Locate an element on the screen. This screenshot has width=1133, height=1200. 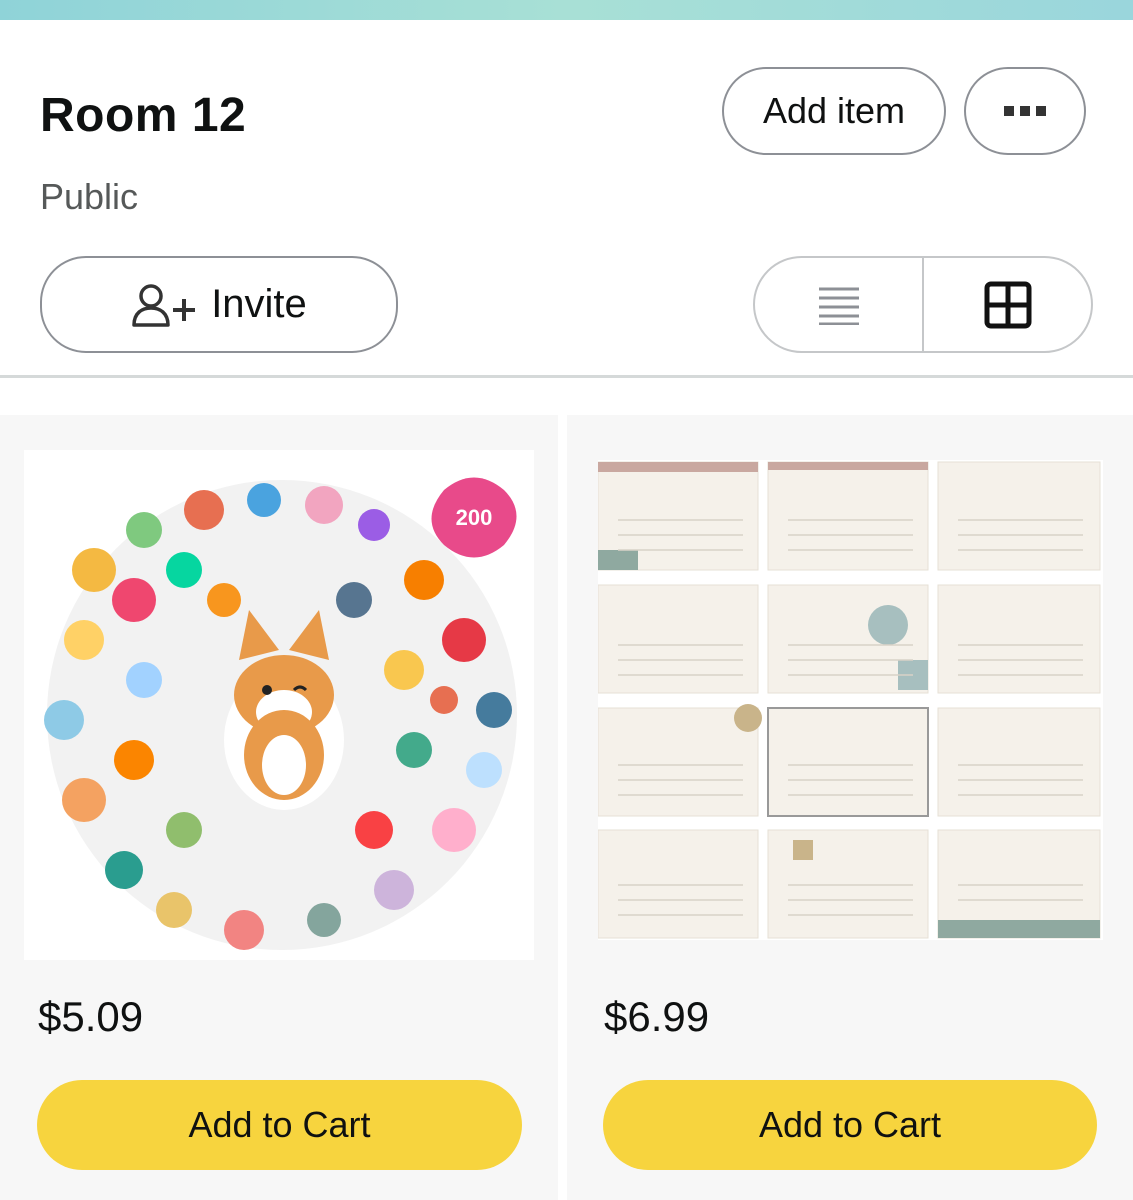
view-toggle is located at coordinates (923, 304).